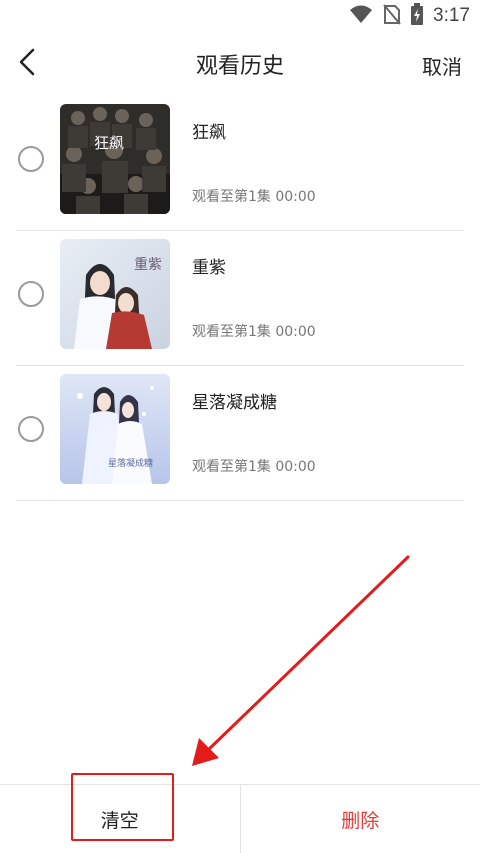 The height and width of the screenshot is (853, 480). I want to click on wifi-icon, so click(361, 16).